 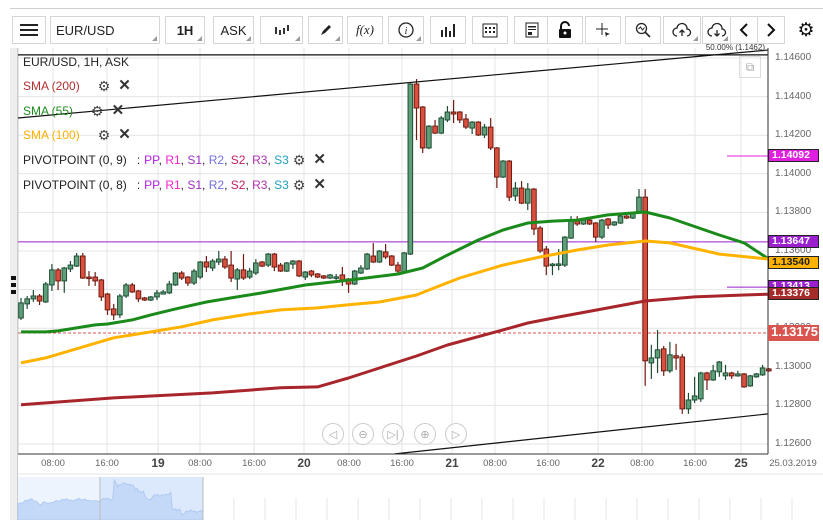 I want to click on chart-title: EUR/USD, 1H, ASK, so click(x=76, y=62).